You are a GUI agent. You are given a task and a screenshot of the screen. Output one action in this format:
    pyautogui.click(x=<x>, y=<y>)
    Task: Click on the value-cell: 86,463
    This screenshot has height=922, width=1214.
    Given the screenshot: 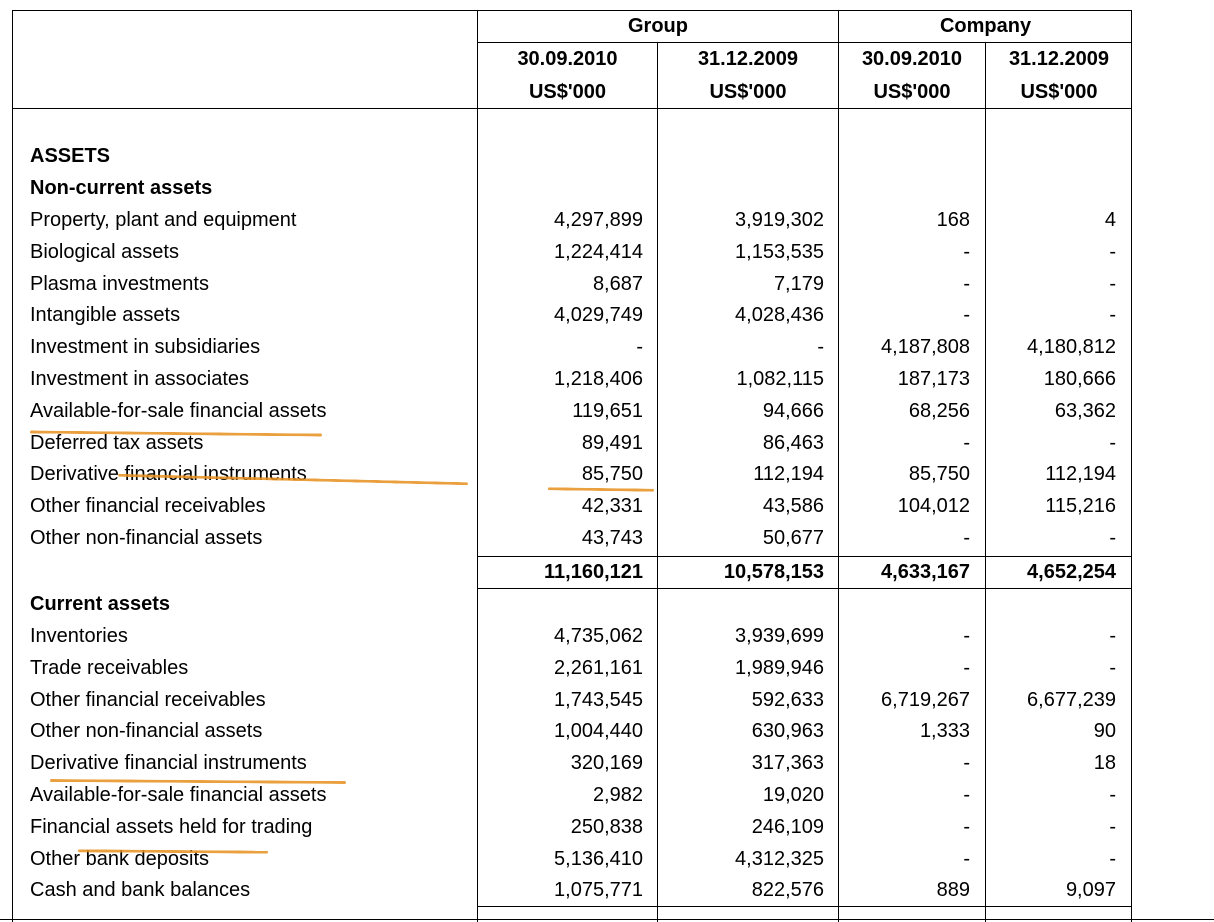 What is the action you would take?
    pyautogui.click(x=793, y=442)
    